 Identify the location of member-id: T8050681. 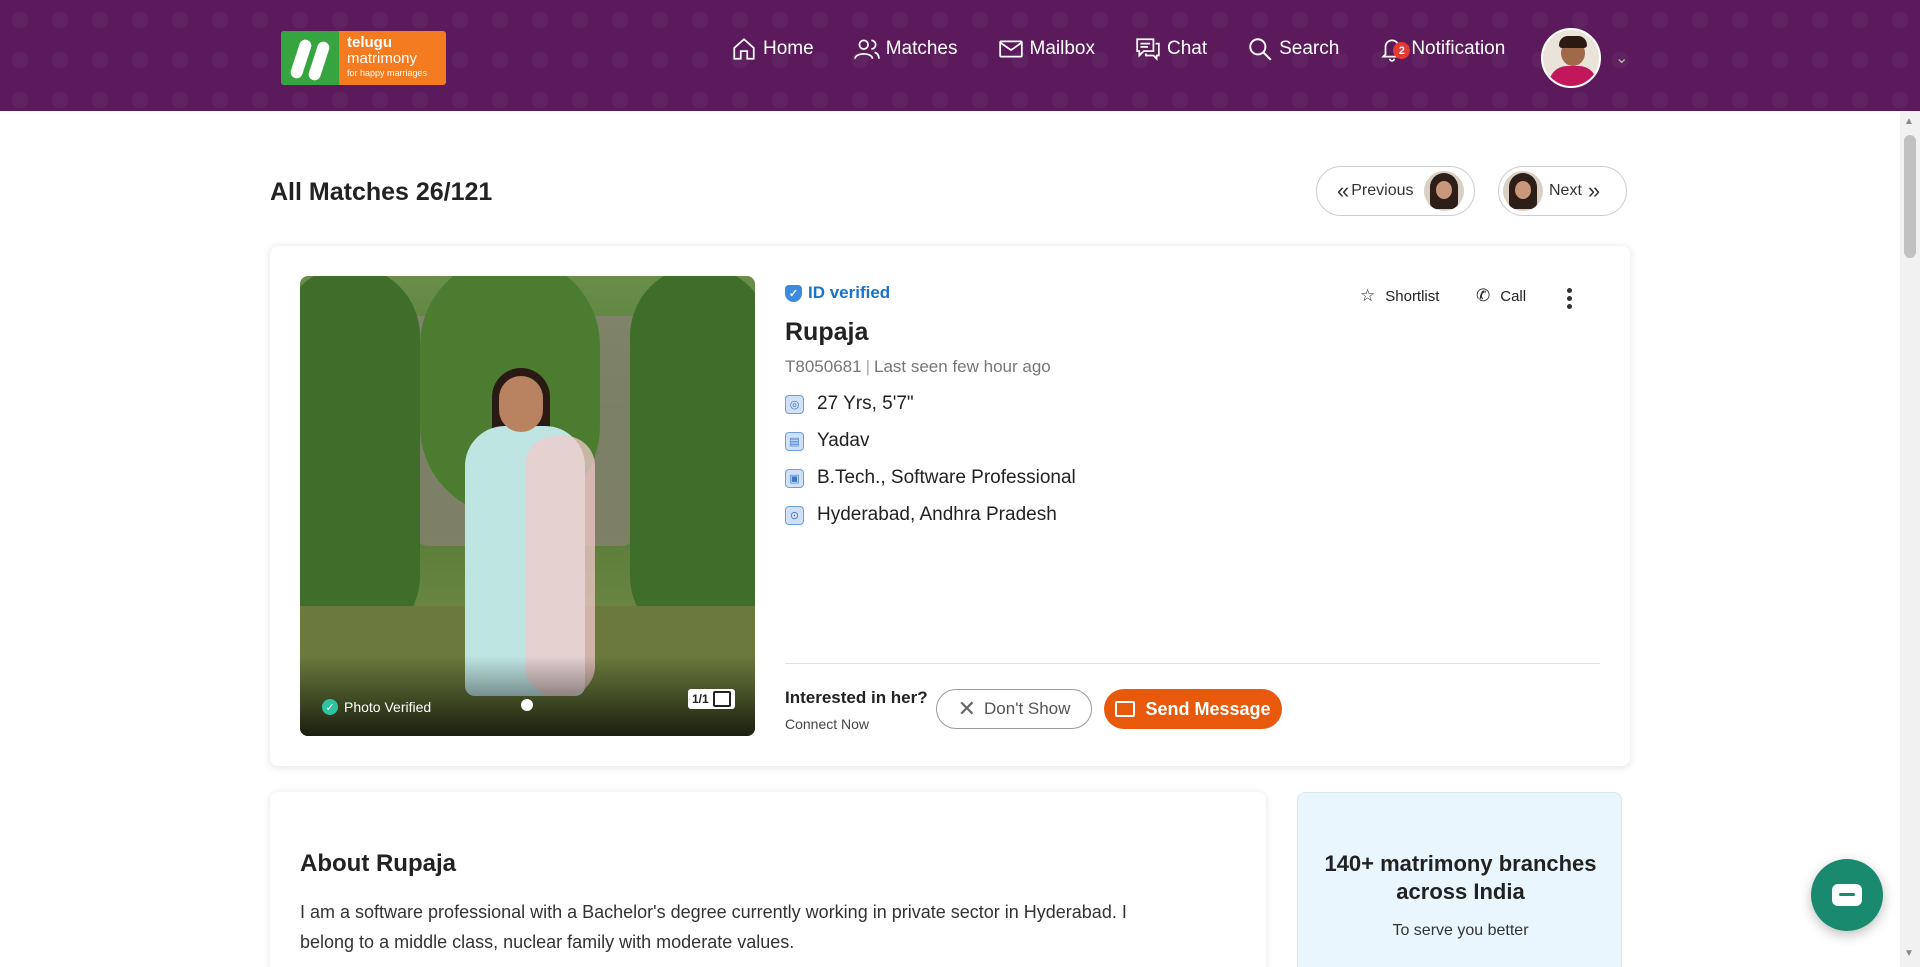
(823, 366).